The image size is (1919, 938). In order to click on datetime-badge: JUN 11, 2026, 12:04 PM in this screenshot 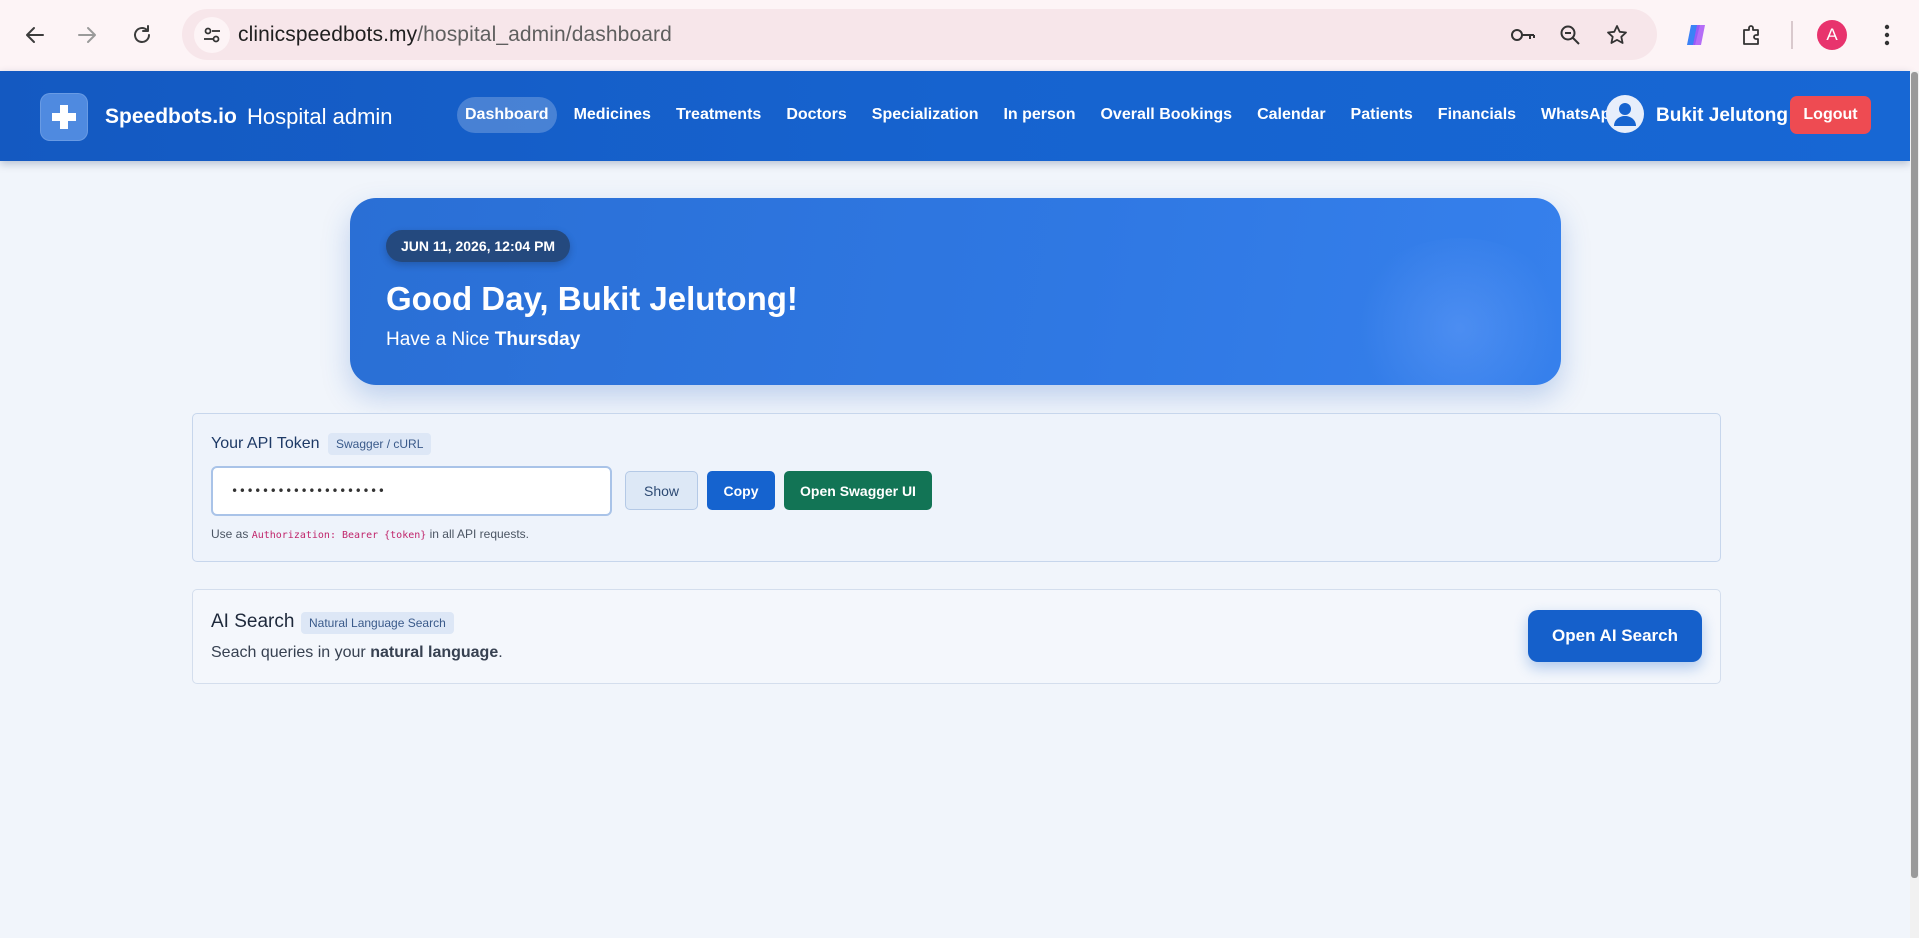, I will do `click(478, 246)`.